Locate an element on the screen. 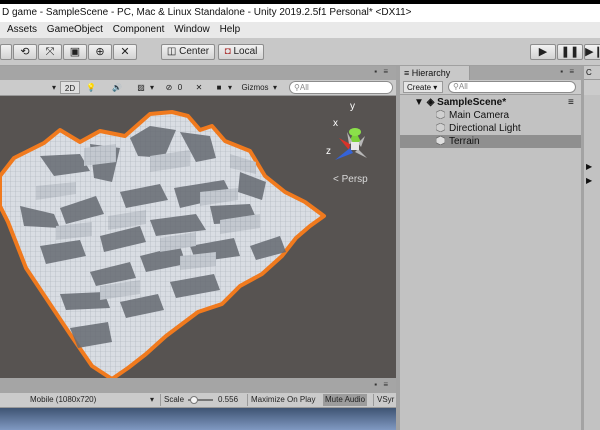 Image resolution: width=600 pixels, height=430 pixels. gizmo-y-label: y is located at coordinates (352, 106).